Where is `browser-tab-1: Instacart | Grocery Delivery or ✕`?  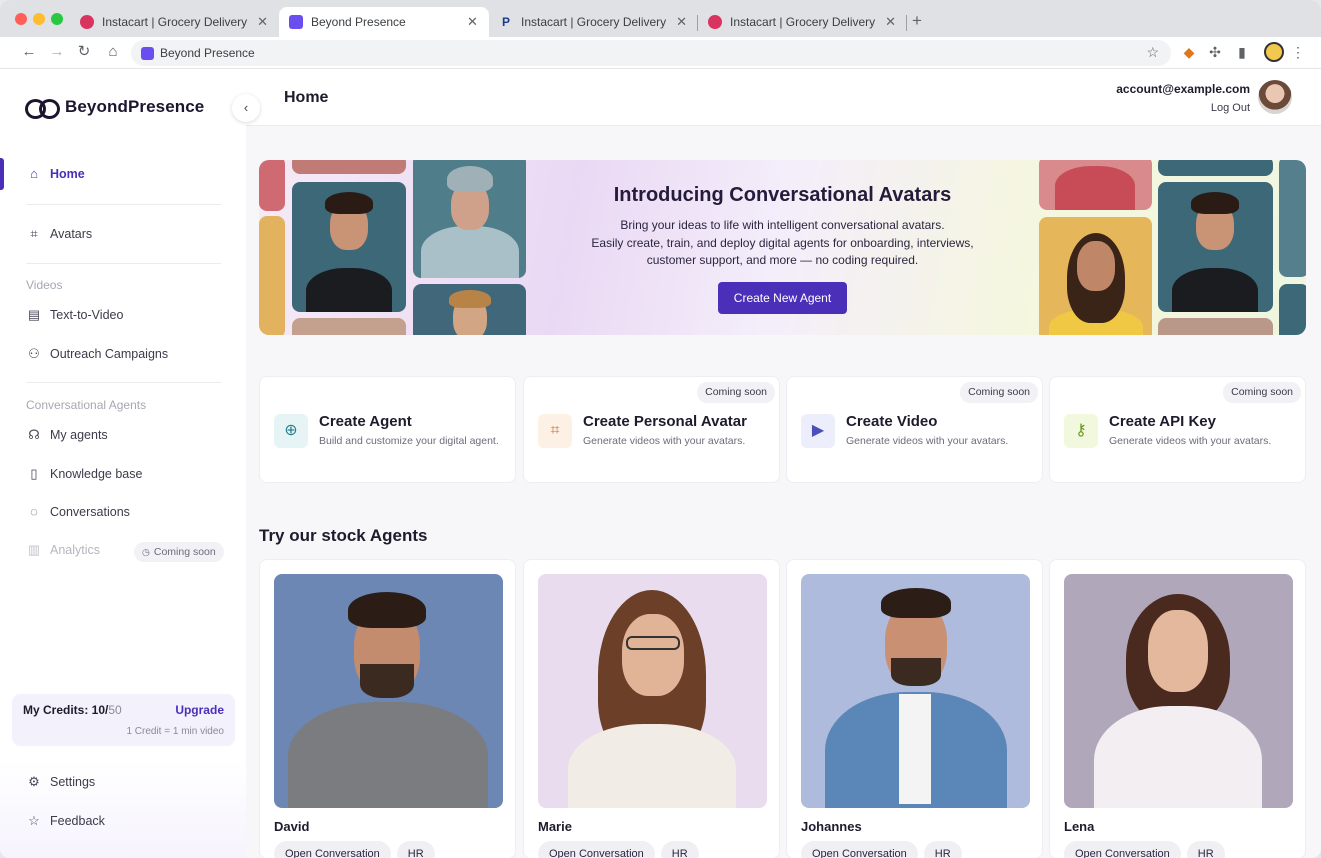 browser-tab-1: Instacart | Grocery Delivery or ✕ is located at coordinates (174, 22).